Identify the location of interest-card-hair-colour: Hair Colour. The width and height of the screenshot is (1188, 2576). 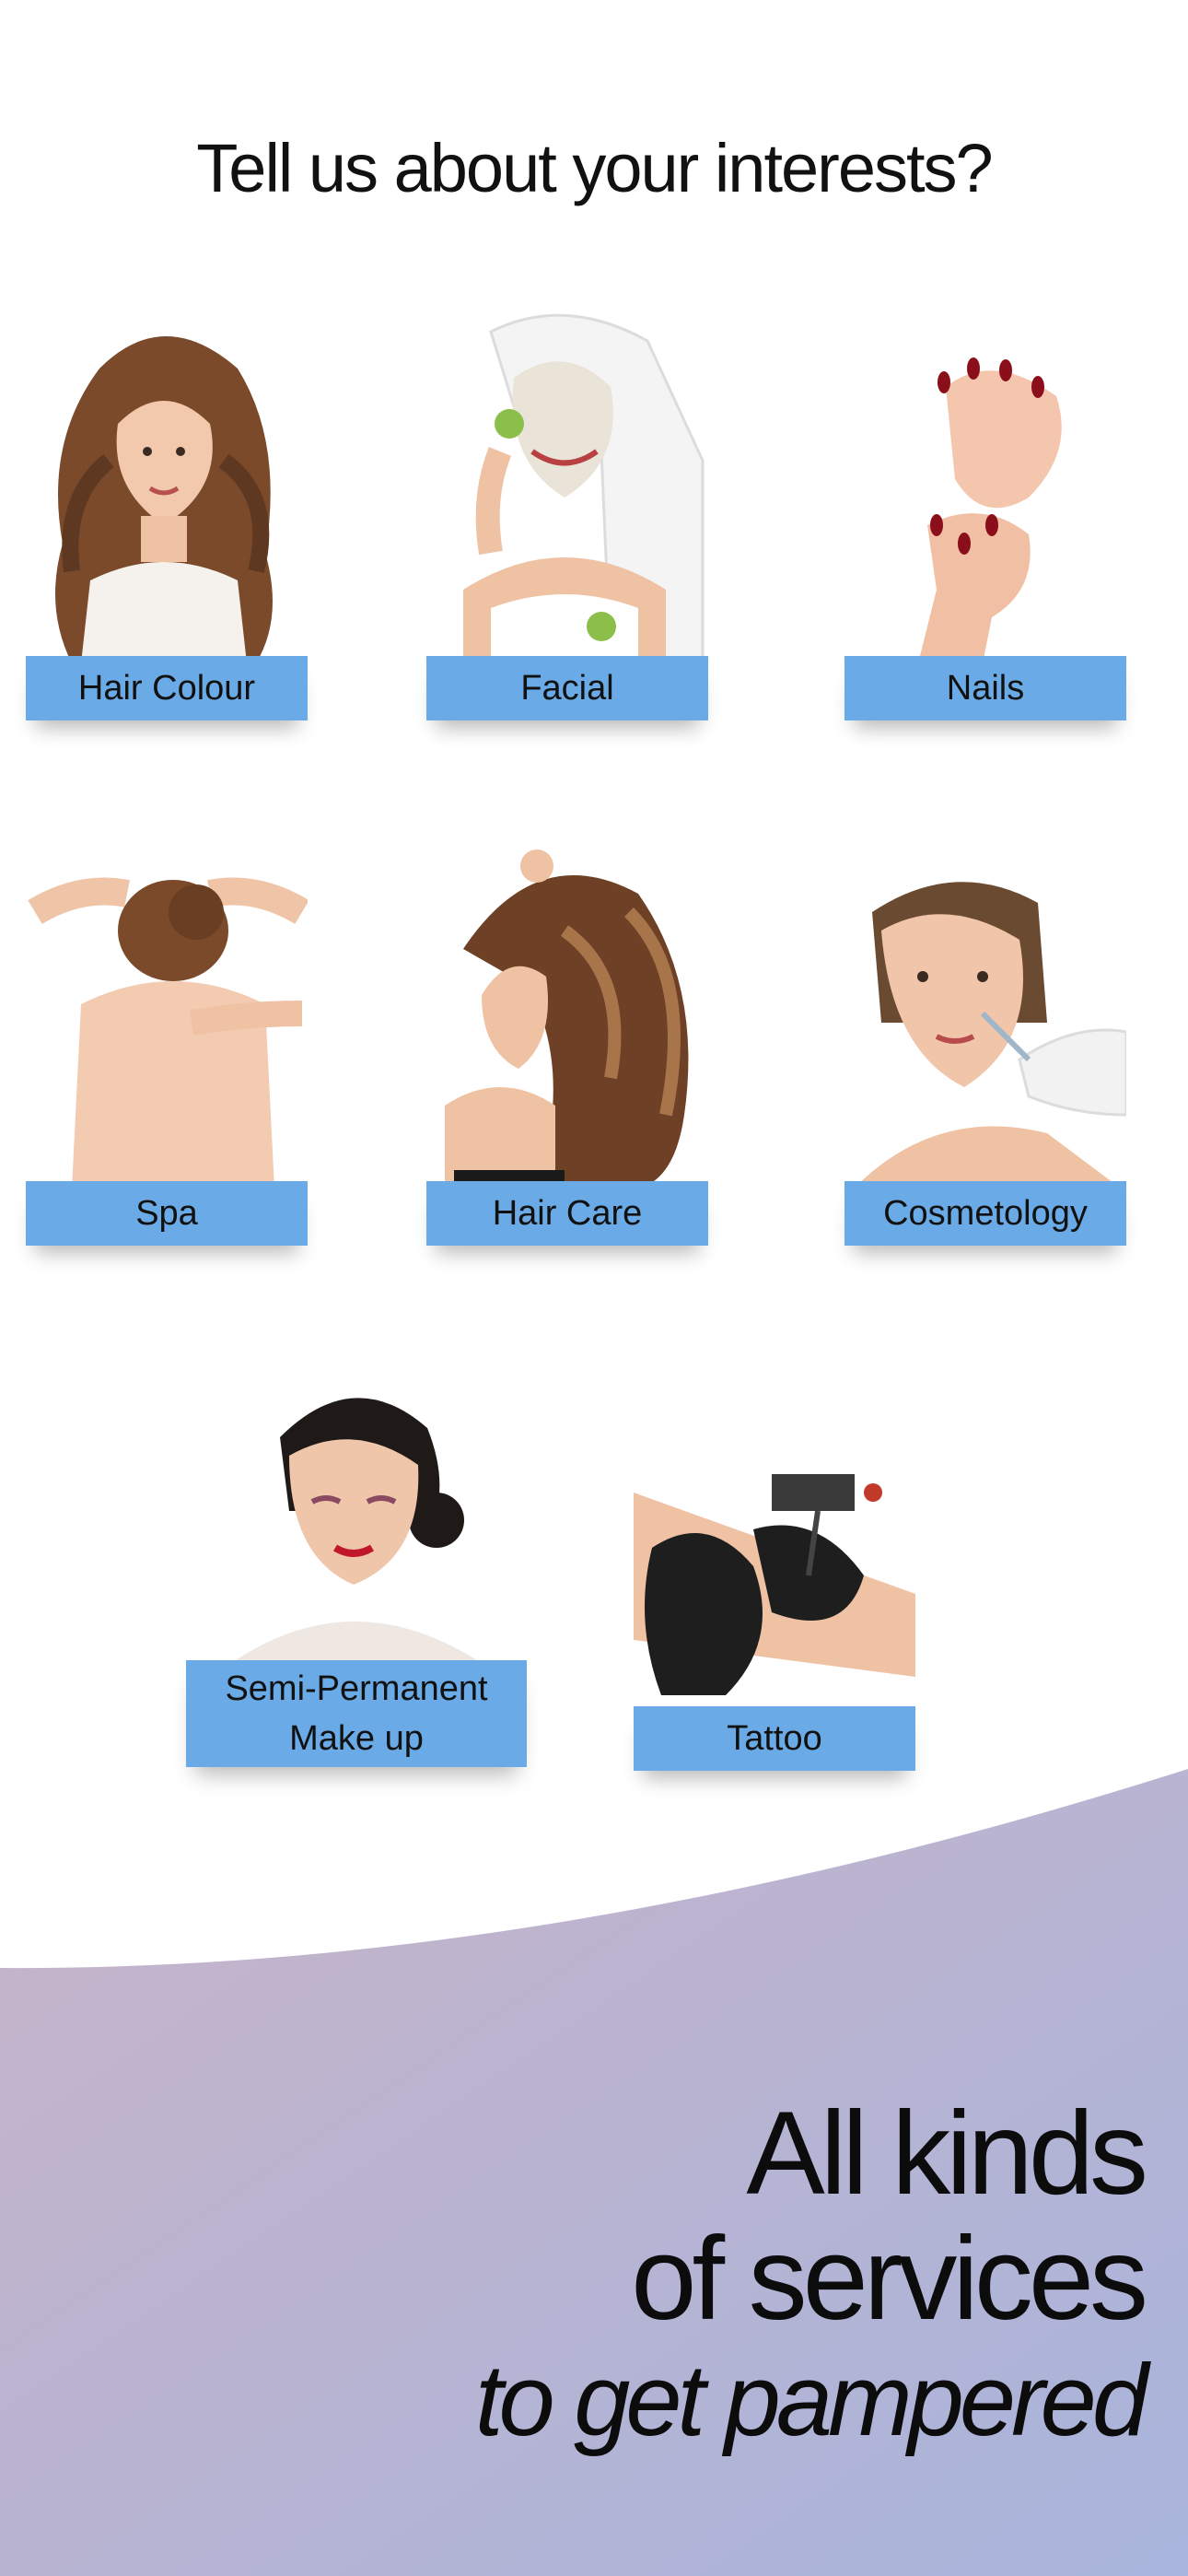
(167, 516).